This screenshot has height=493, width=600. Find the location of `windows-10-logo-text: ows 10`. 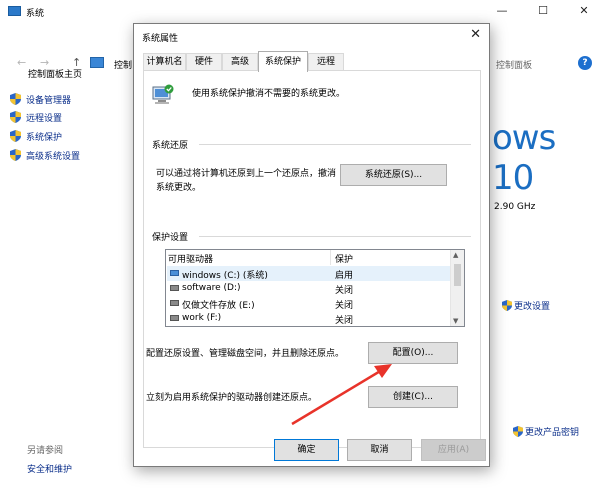

windows-10-logo-text: ows 10 is located at coordinates (524, 158).